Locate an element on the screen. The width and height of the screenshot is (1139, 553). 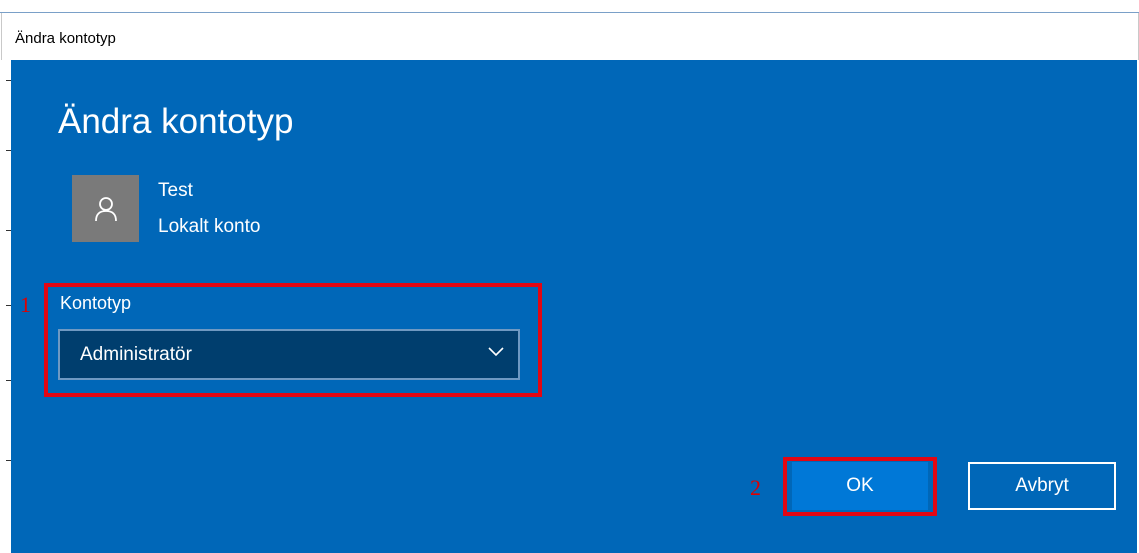
person-icon is located at coordinates (106, 209).